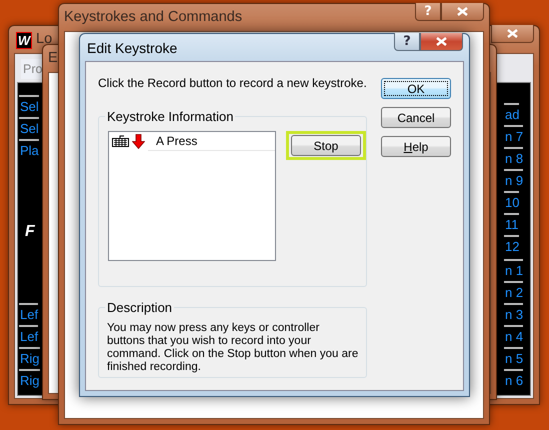  I want to click on down-arrow-icon, so click(138, 141).